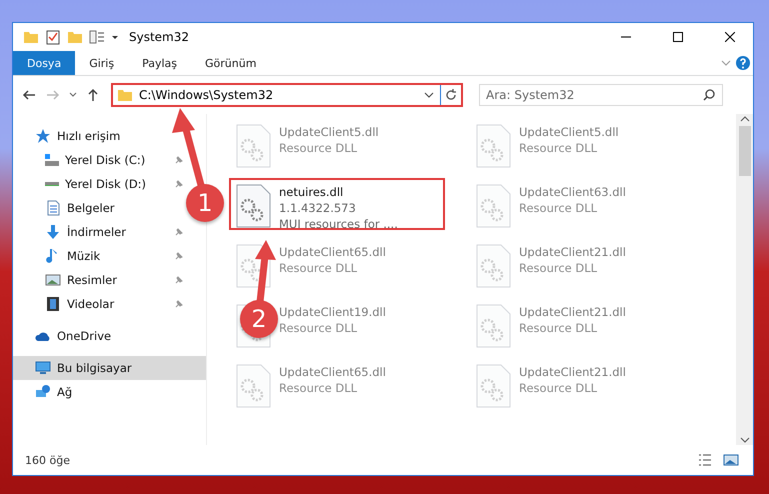 The image size is (769, 494). What do you see at coordinates (75, 336) in the screenshot?
I see `sidebar-item: OneDrive` at bounding box center [75, 336].